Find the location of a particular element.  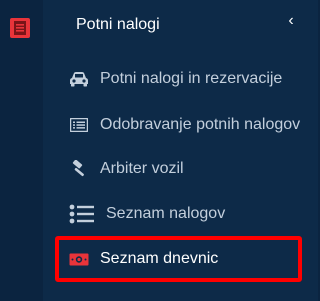

sidebar-item-label: Odobravanje potnih nalogov is located at coordinates (200, 124).